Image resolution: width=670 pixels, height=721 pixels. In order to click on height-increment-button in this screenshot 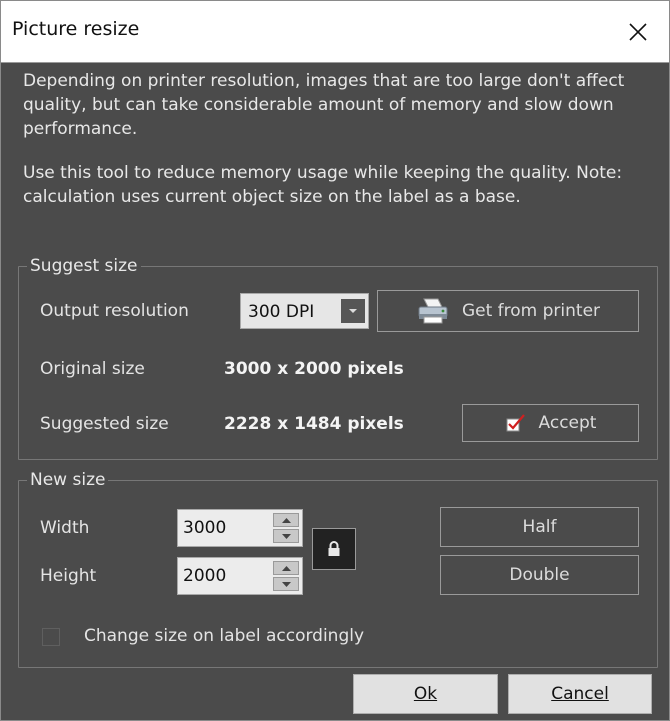, I will do `click(286, 568)`.